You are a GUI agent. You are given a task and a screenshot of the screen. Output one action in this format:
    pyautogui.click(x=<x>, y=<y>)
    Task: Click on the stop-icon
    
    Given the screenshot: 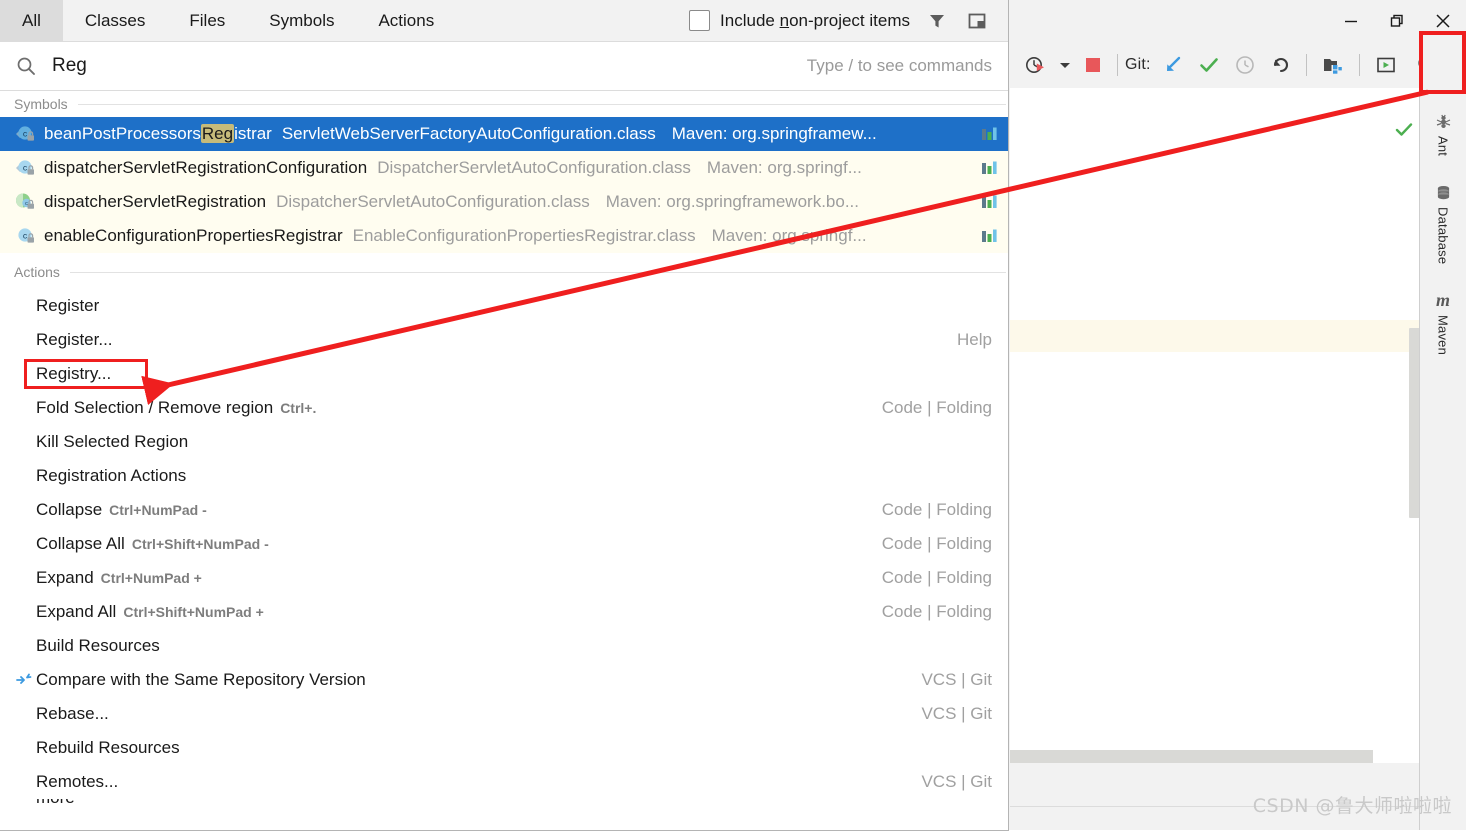 What is the action you would take?
    pyautogui.click(x=1093, y=64)
    